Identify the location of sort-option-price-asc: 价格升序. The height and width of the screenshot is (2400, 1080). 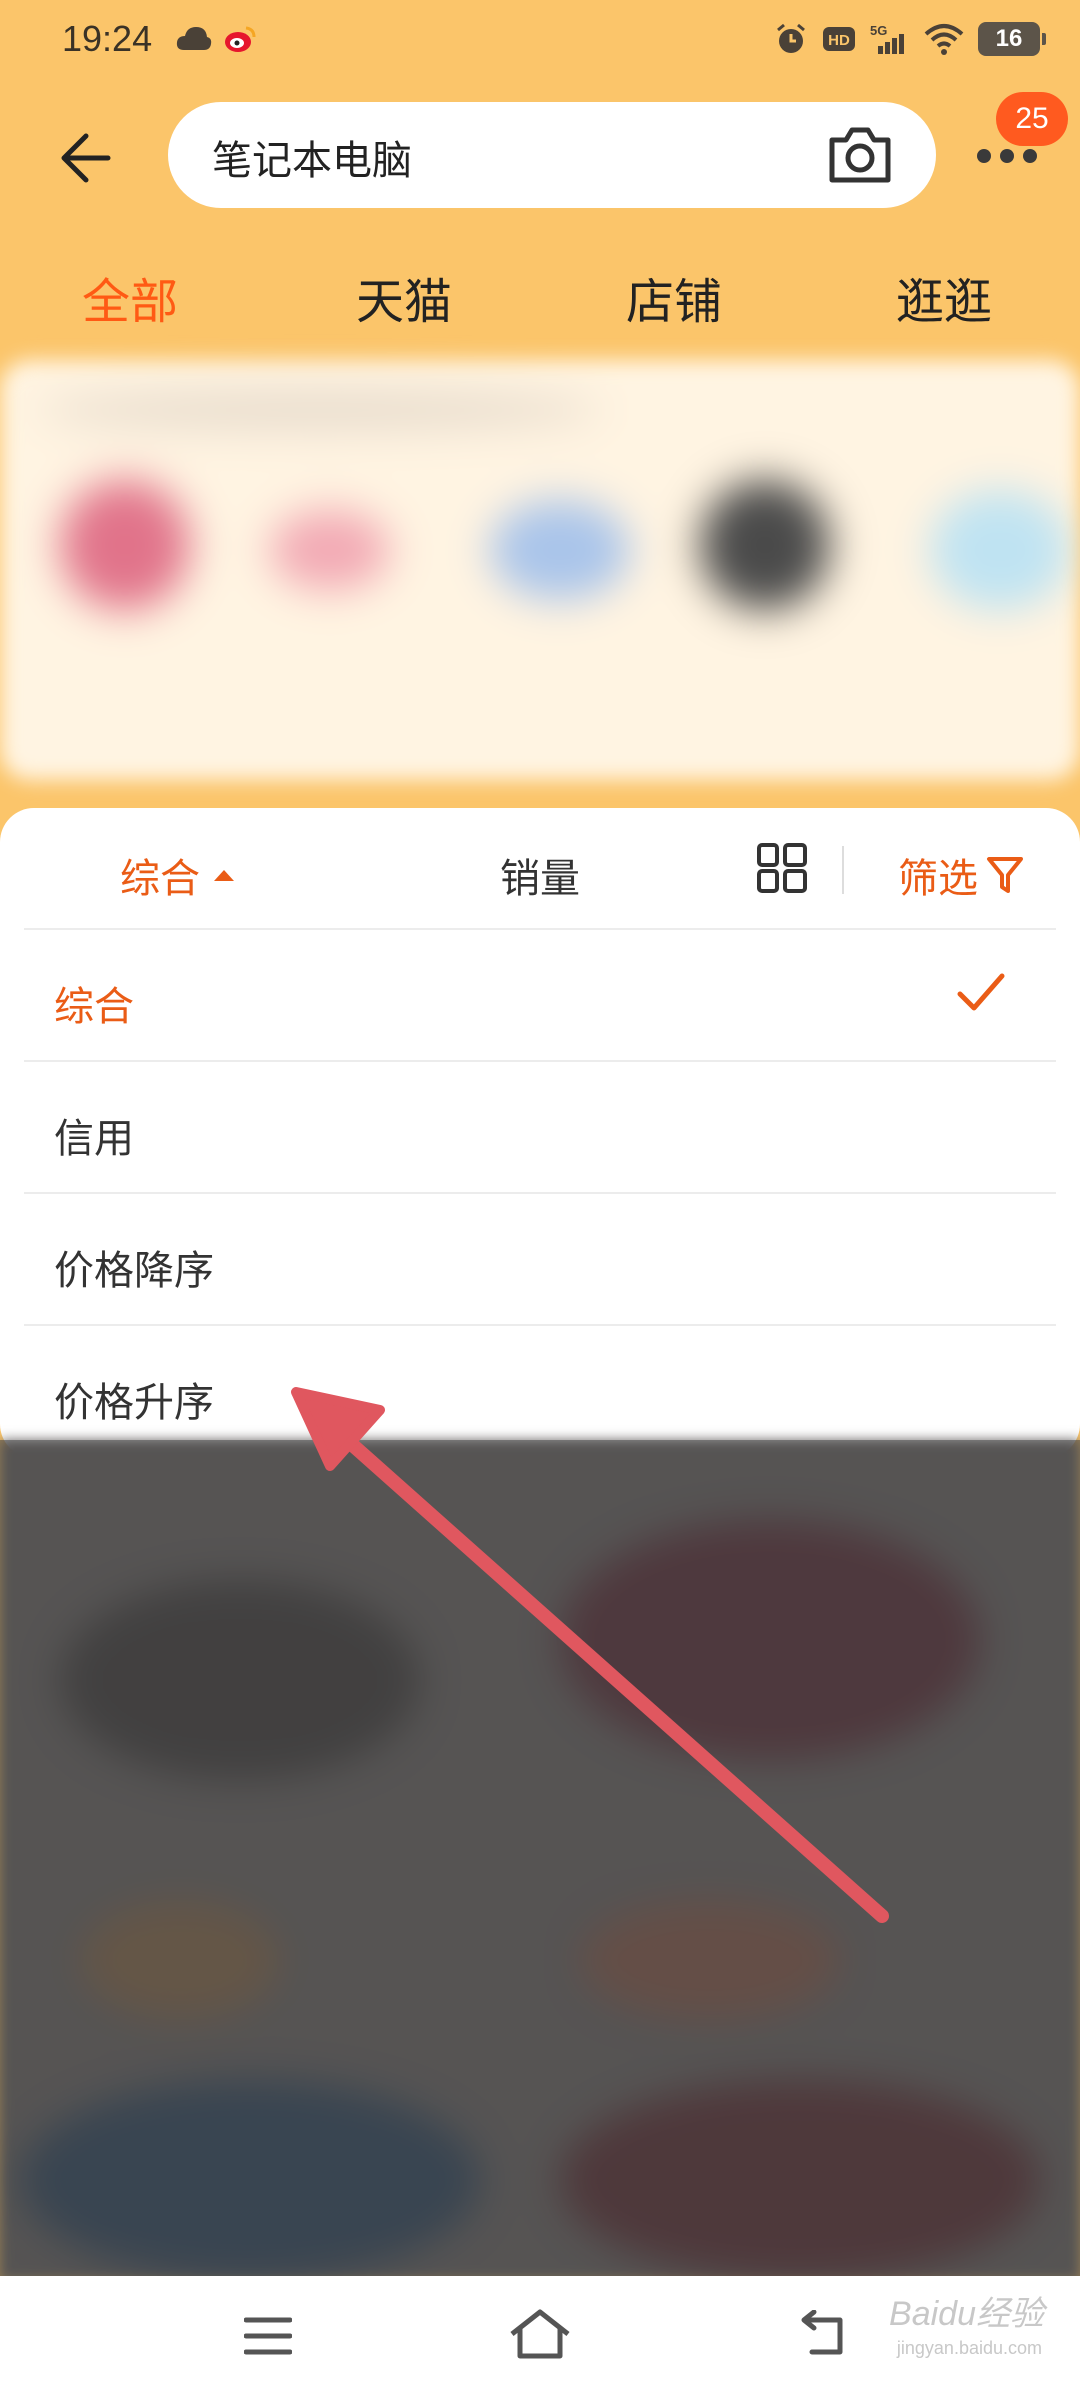
(540, 1390).